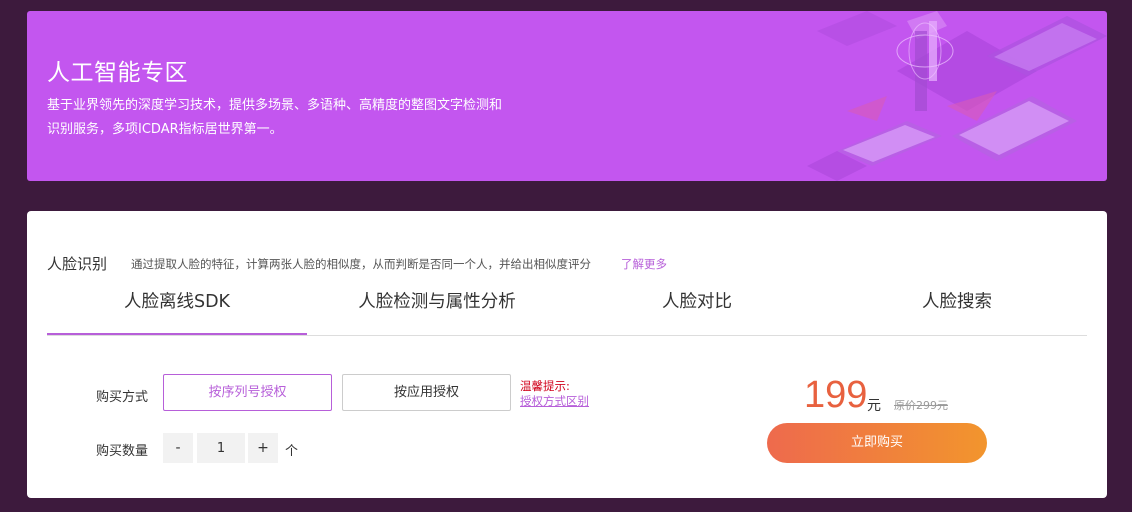  I want to click on section-heading: 人脸识别, so click(77, 264).